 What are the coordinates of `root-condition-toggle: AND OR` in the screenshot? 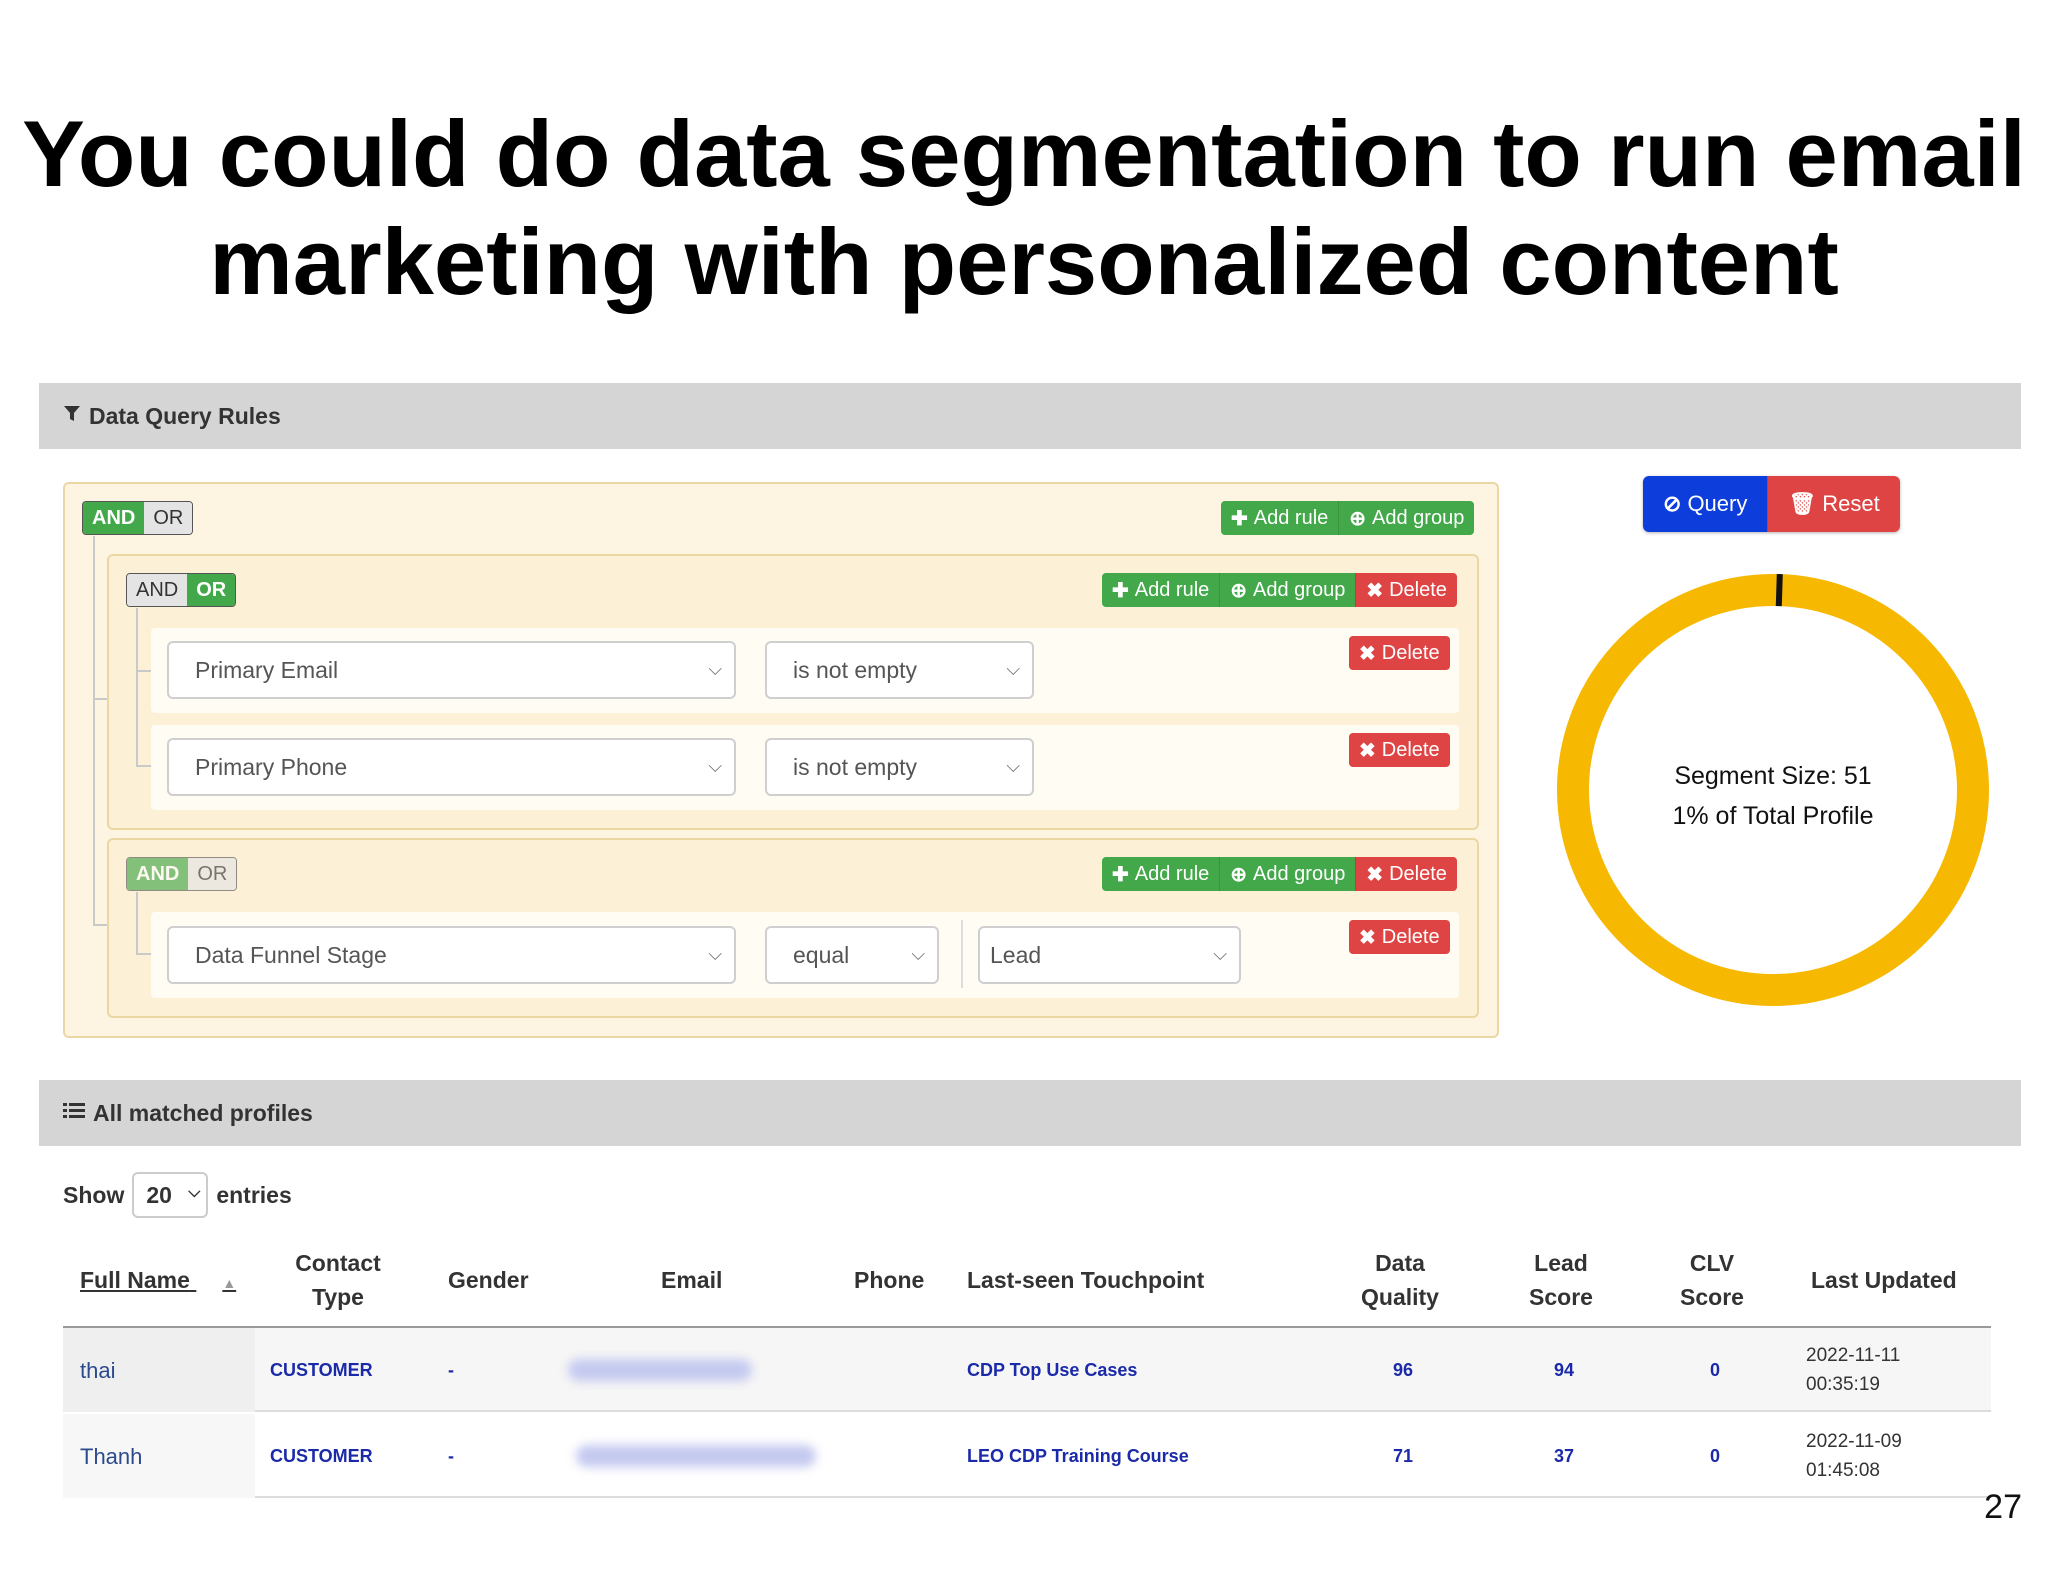 It's located at (138, 518).